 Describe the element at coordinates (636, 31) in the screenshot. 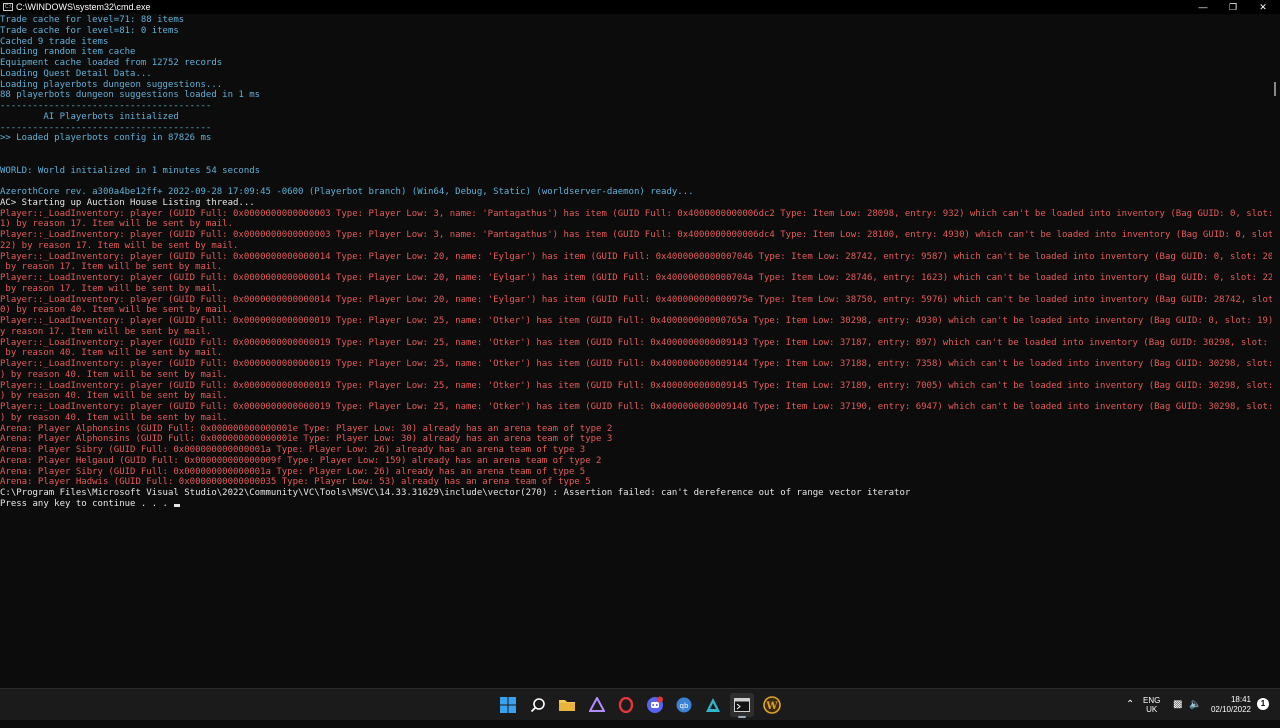

I see `console-line: Trade cache for level=81: 0 items` at that location.